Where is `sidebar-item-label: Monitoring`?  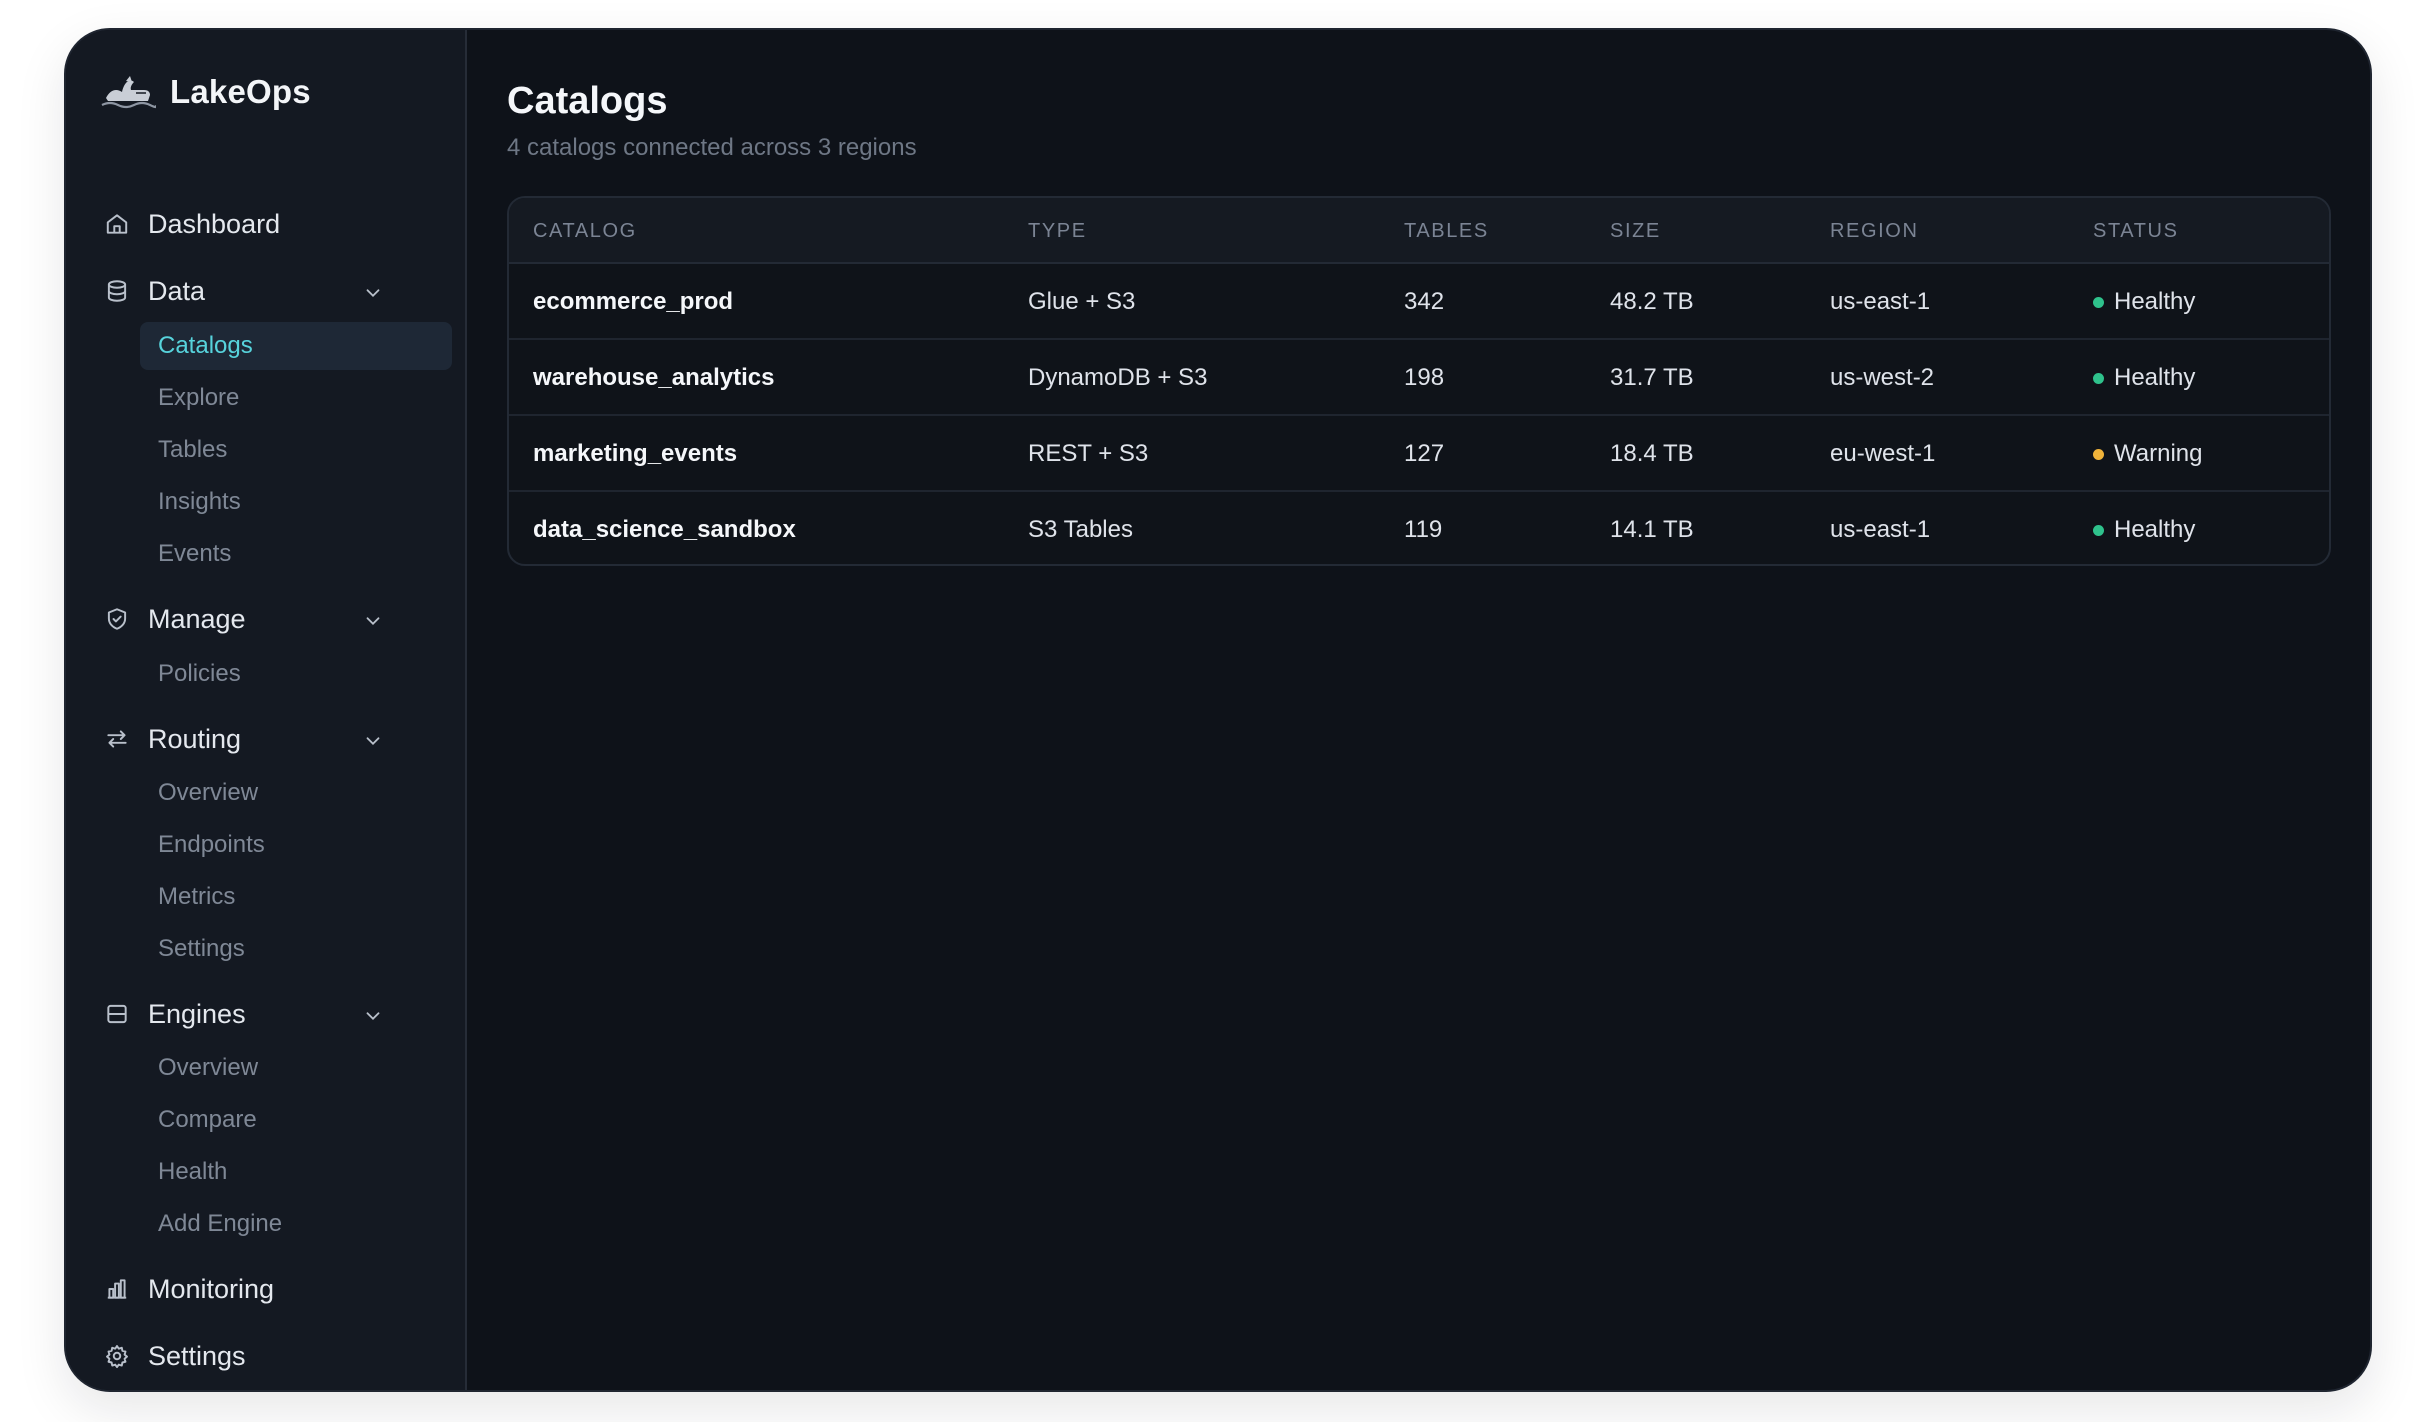 sidebar-item-label: Monitoring is located at coordinates (211, 1288).